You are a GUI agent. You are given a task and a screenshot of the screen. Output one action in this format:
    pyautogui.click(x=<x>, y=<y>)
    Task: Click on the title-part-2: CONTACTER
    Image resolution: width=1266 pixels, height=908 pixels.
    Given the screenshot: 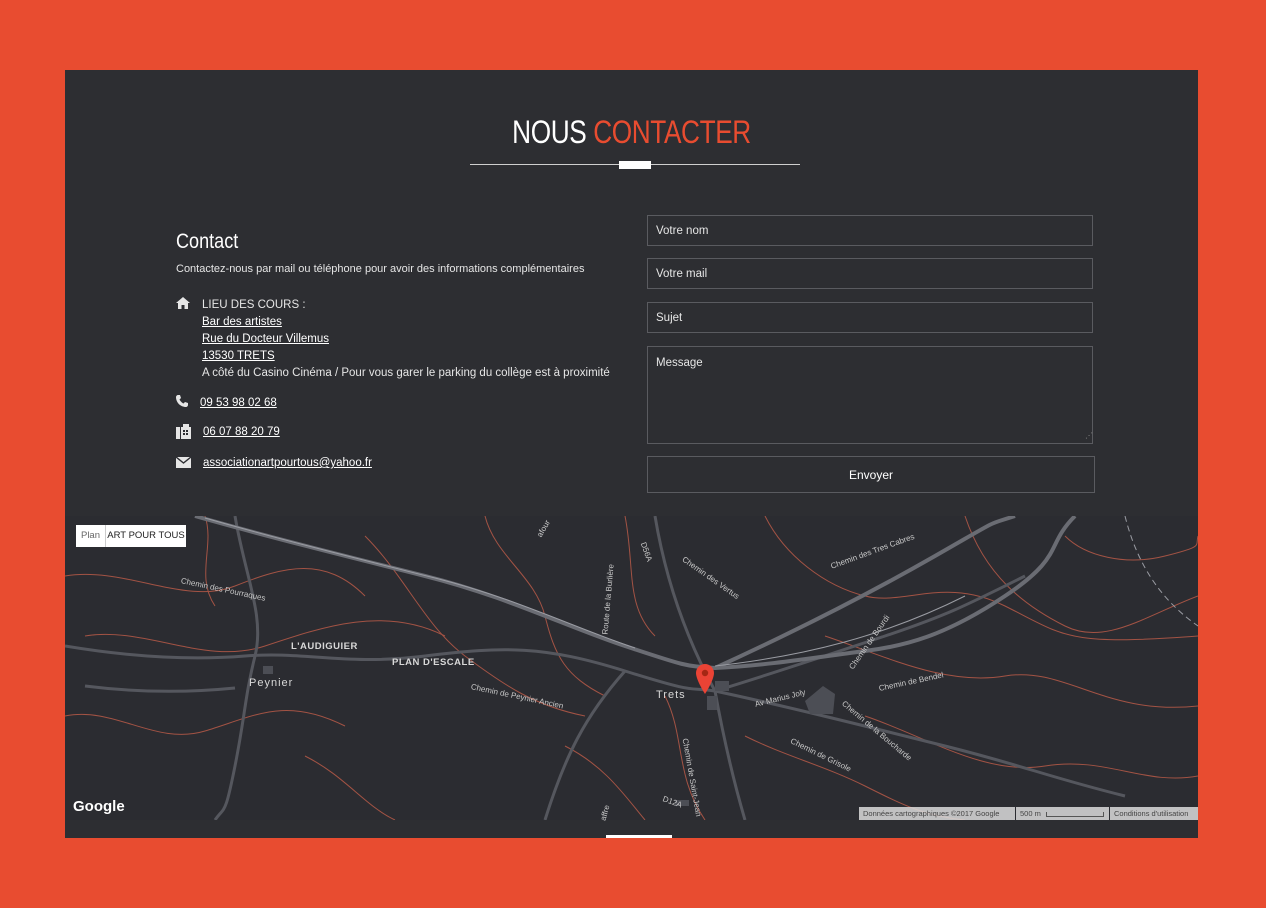 What is the action you would take?
    pyautogui.click(x=672, y=132)
    